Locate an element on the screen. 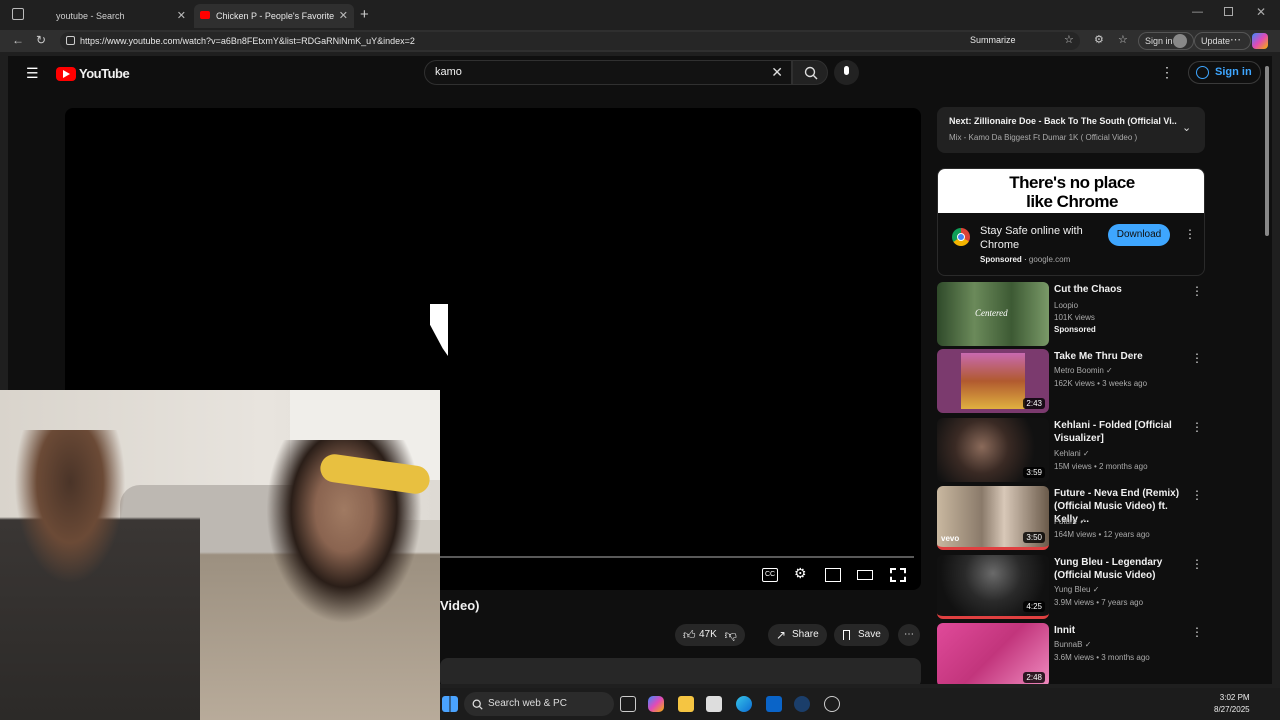  store-icon is located at coordinates (714, 704).